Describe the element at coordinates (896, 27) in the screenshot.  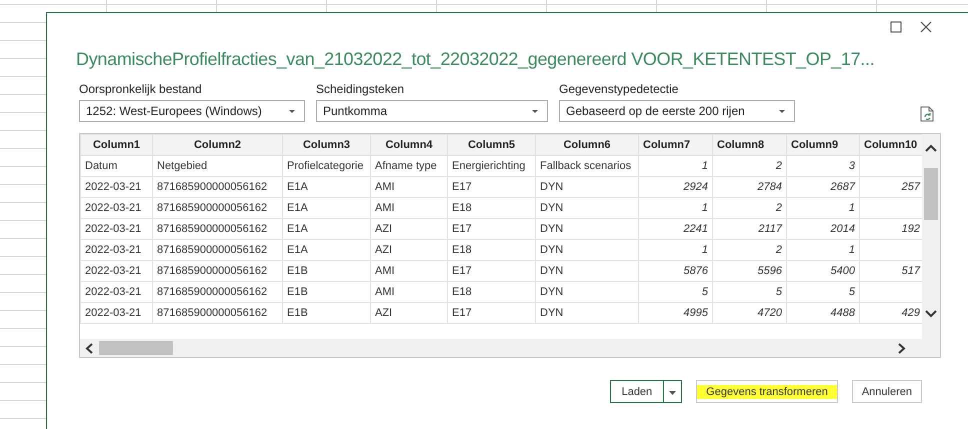
I see `maximize-icon` at that location.